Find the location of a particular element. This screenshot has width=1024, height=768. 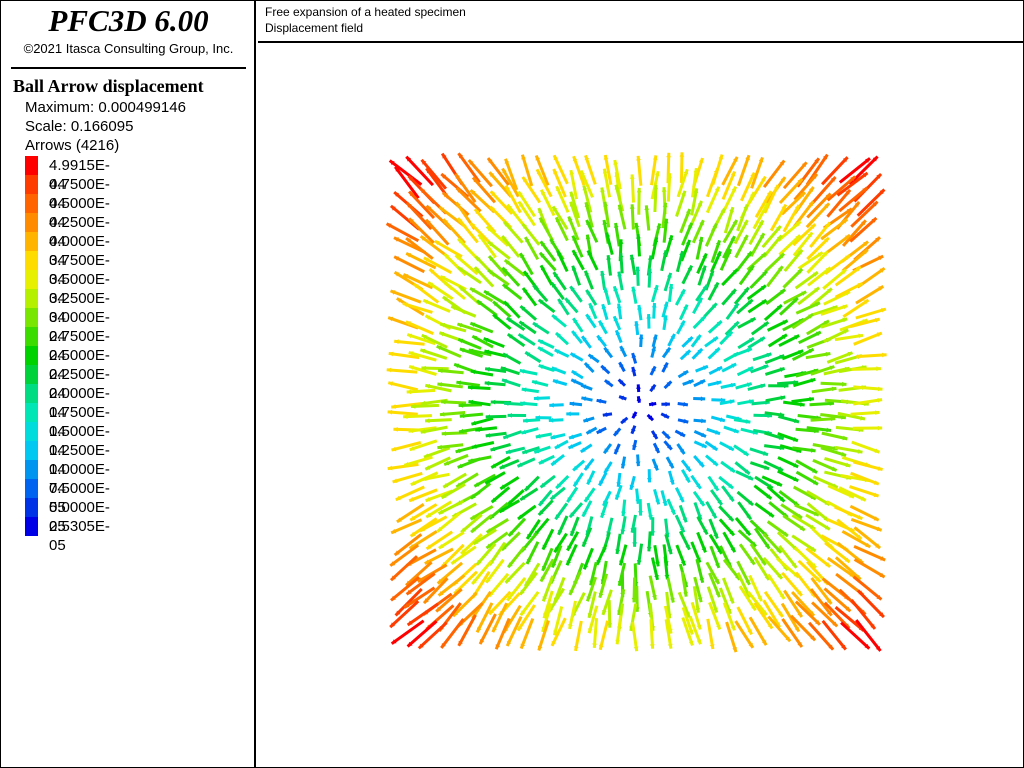

plot-subtitle: Displacement field is located at coordinates (314, 28).